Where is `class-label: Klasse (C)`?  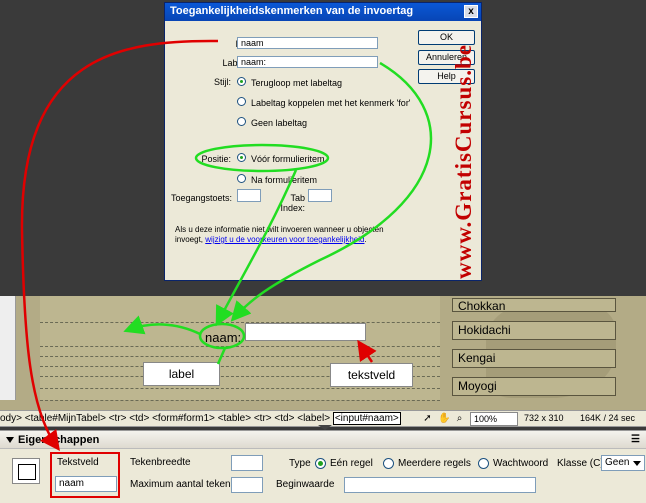
class-label: Klasse (C) is located at coordinates (580, 463).